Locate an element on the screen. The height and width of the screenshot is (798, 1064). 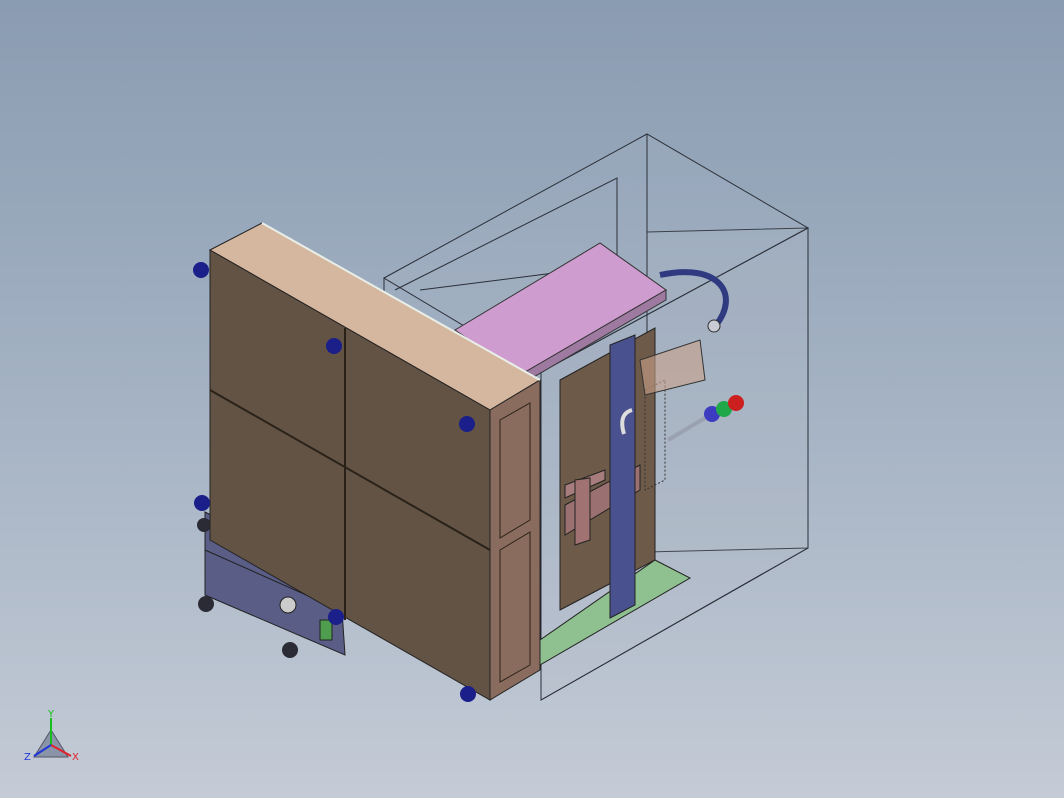
y-axis-label: Y is located at coordinates (51, 714).